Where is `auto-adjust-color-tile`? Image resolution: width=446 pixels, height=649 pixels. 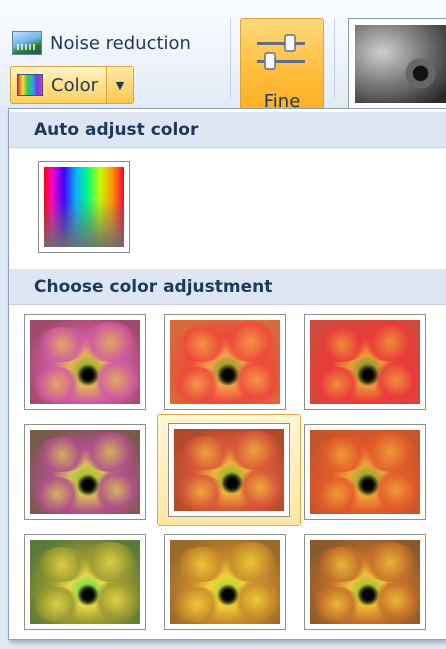 auto-adjust-color-tile is located at coordinates (84, 207).